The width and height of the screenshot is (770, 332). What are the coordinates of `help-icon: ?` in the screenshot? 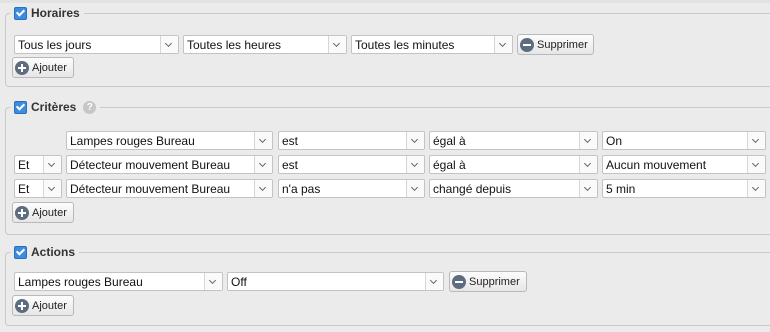 It's located at (90, 107).